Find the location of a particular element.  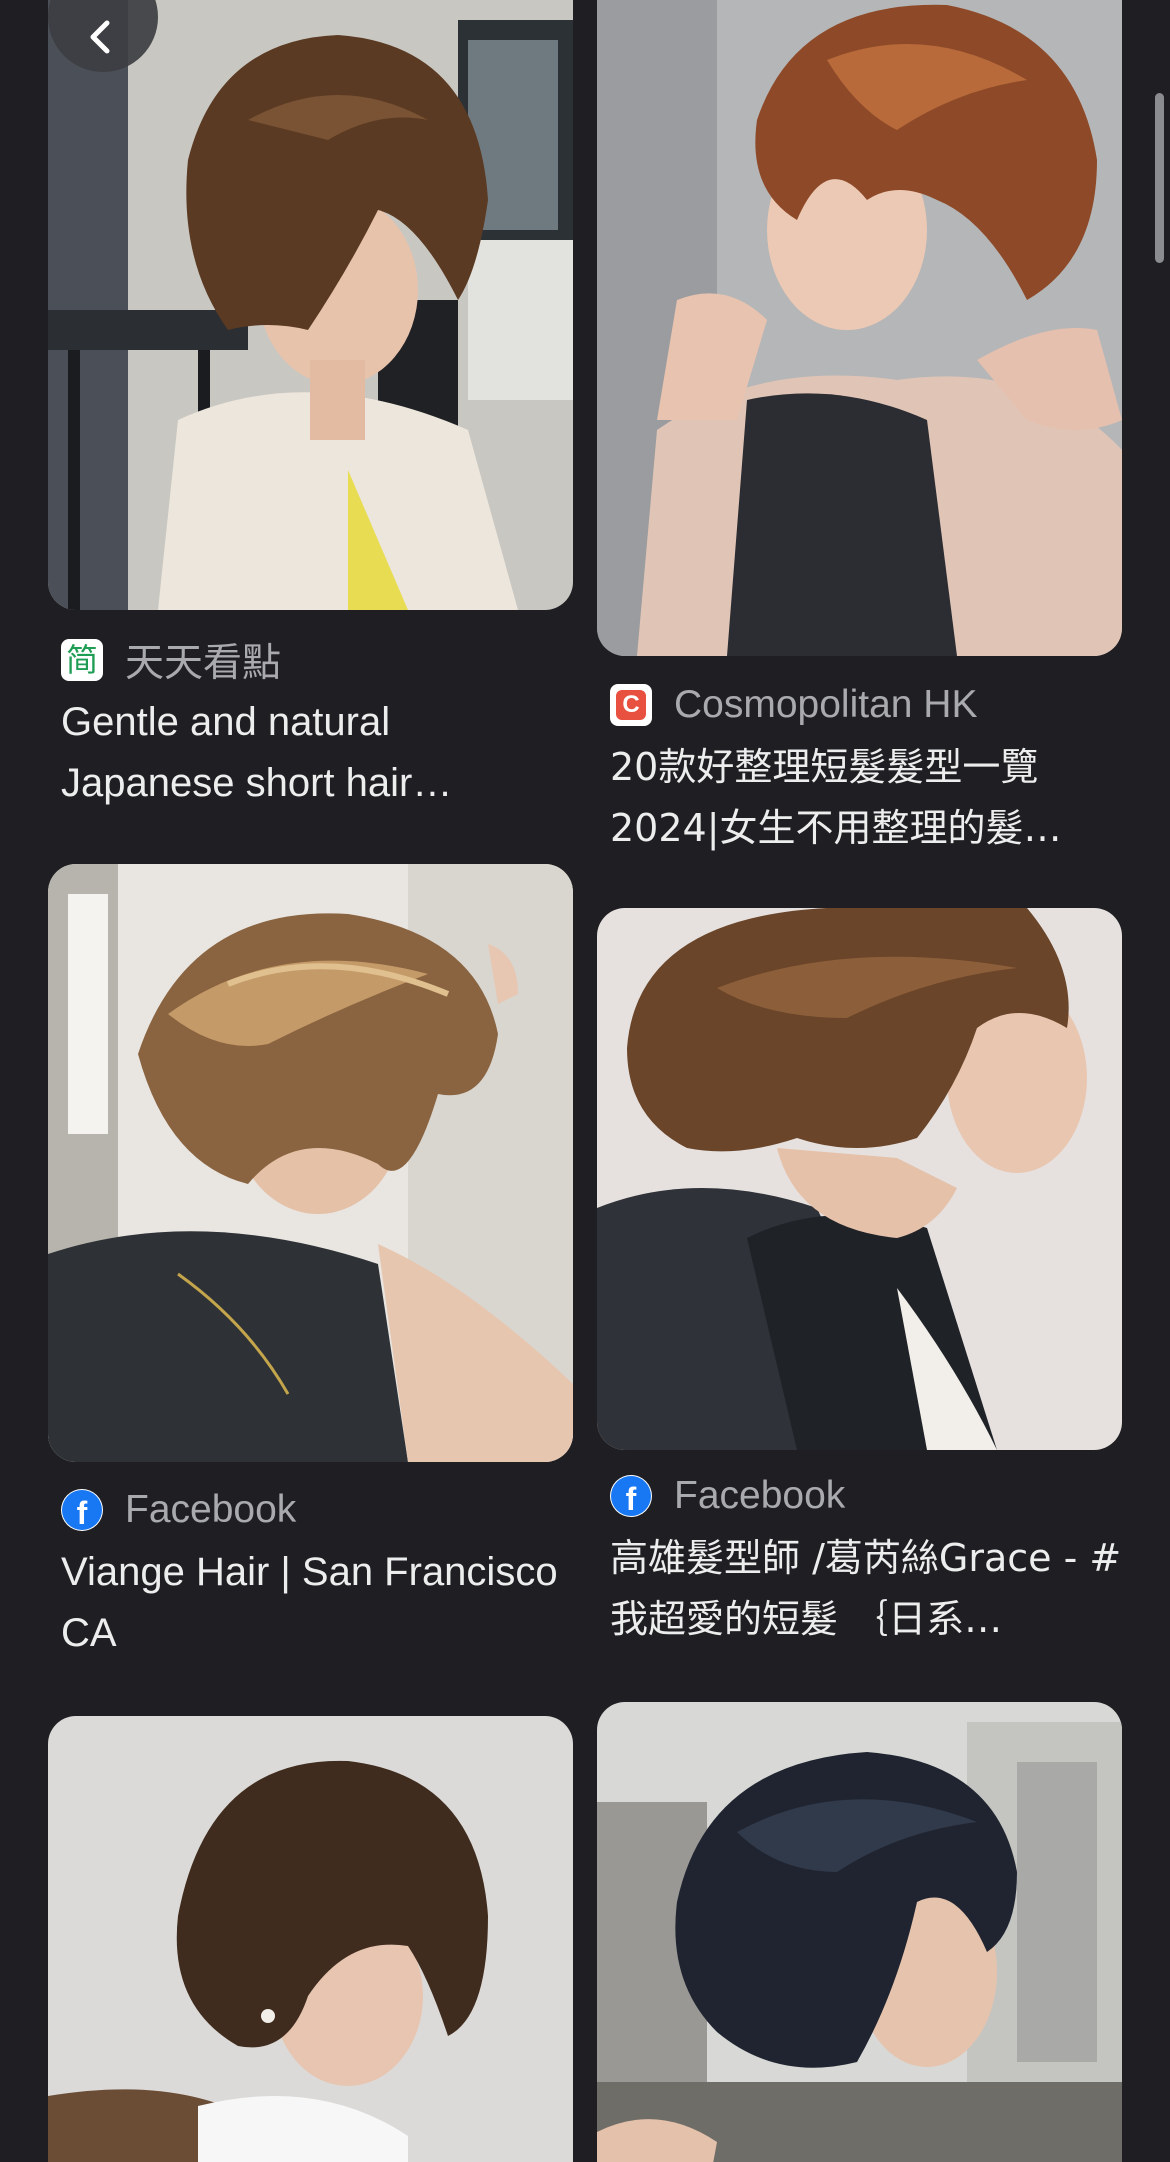

cosmopolitan-c-icon: C is located at coordinates (631, 705).